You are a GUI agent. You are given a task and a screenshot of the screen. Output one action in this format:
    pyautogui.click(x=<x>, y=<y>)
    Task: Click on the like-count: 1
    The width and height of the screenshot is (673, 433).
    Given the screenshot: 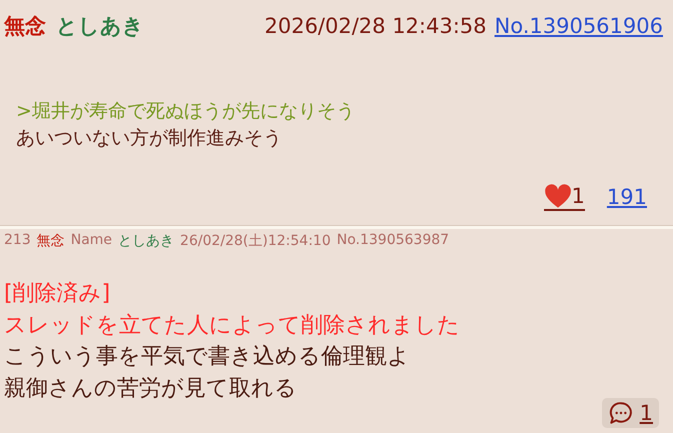 What is the action you would take?
    pyautogui.click(x=578, y=196)
    